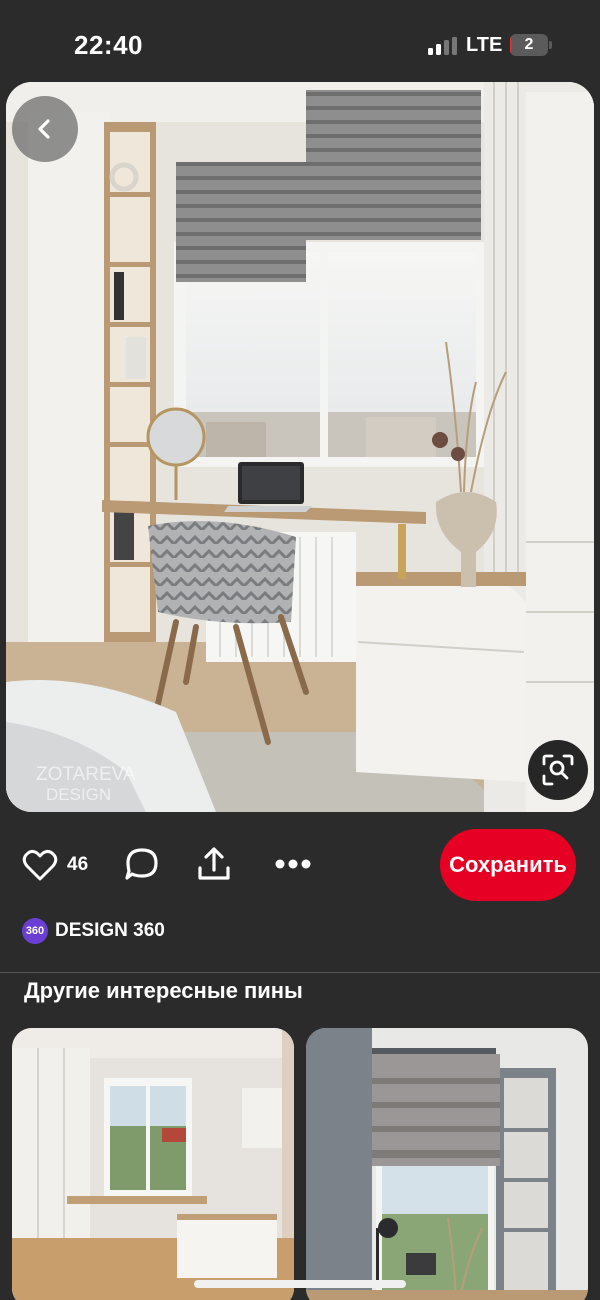  What do you see at coordinates (442, 46) in the screenshot?
I see `signal-strength-icon` at bounding box center [442, 46].